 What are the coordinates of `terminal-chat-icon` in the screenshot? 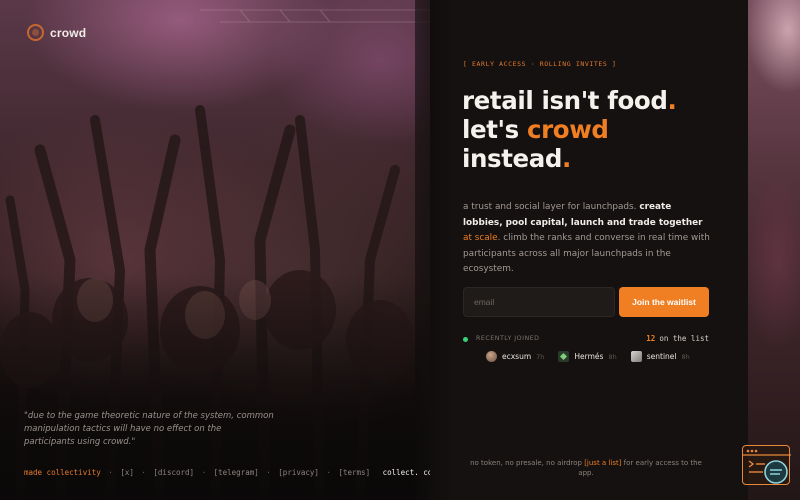 It's located at (767, 466).